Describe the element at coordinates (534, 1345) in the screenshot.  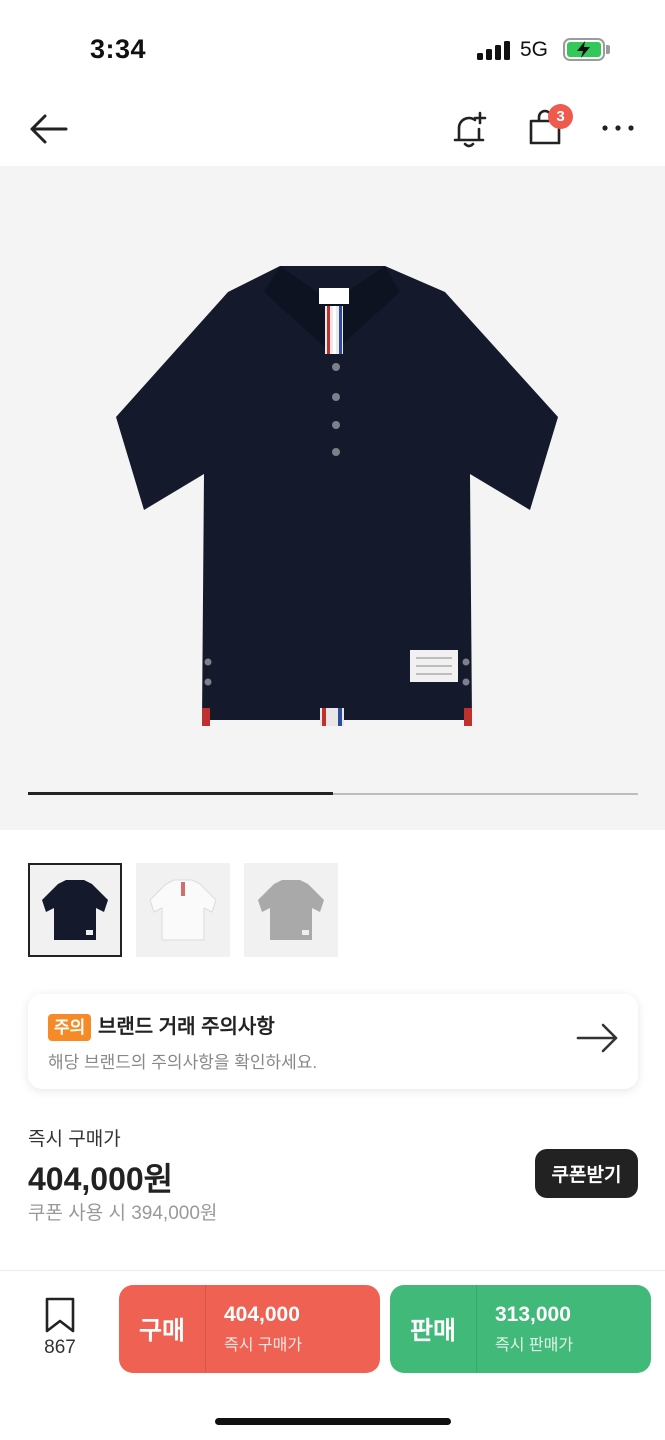
I see `sell-sub-label: 즉시 판매가` at that location.